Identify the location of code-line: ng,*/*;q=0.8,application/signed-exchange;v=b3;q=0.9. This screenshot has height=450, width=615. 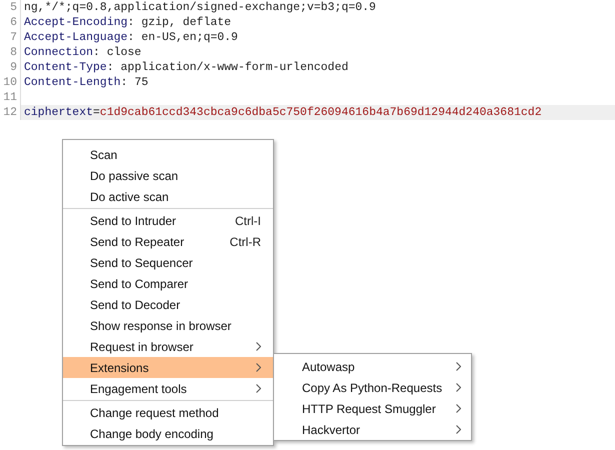
(199, 7).